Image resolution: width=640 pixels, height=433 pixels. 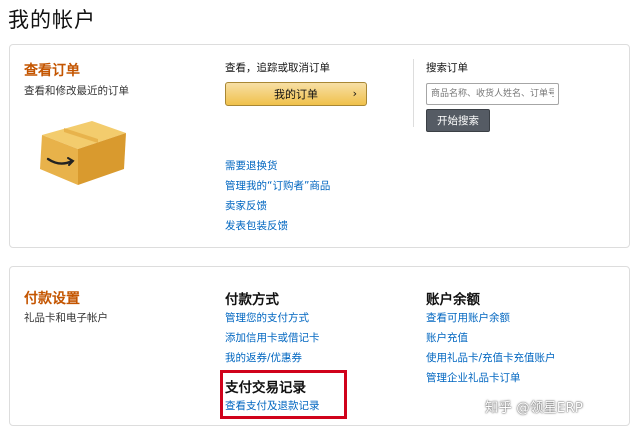 What do you see at coordinates (251, 165) in the screenshot?
I see `link-returns: 需要退换货` at bounding box center [251, 165].